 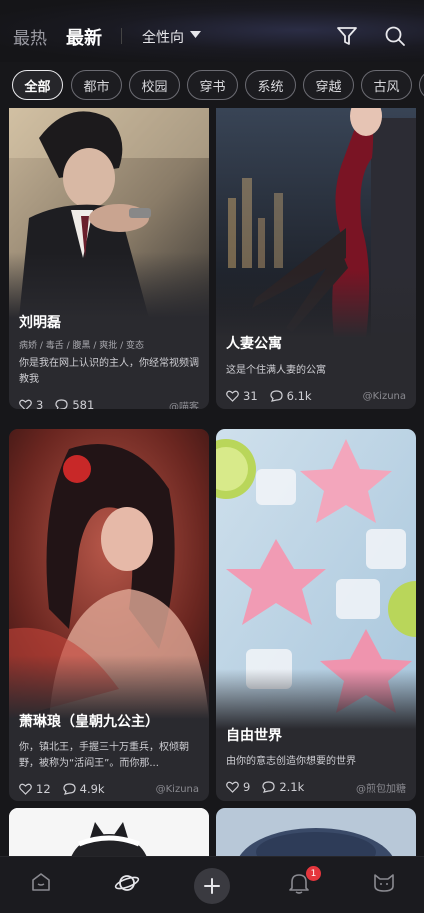 What do you see at coordinates (316, 787) in the screenshot?
I see `card-stats: 9 2.1k @煎包加糖` at bounding box center [316, 787].